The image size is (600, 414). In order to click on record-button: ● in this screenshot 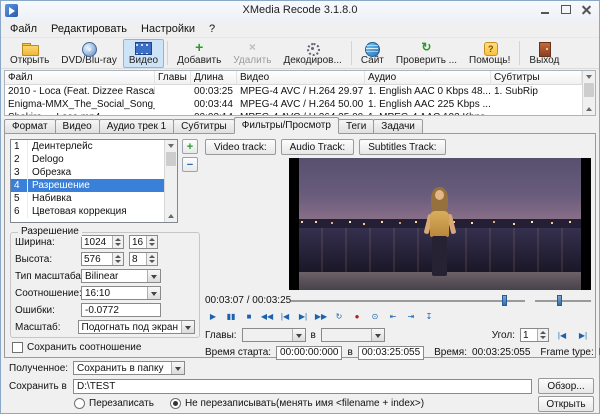, I will do `click(357, 316)`.